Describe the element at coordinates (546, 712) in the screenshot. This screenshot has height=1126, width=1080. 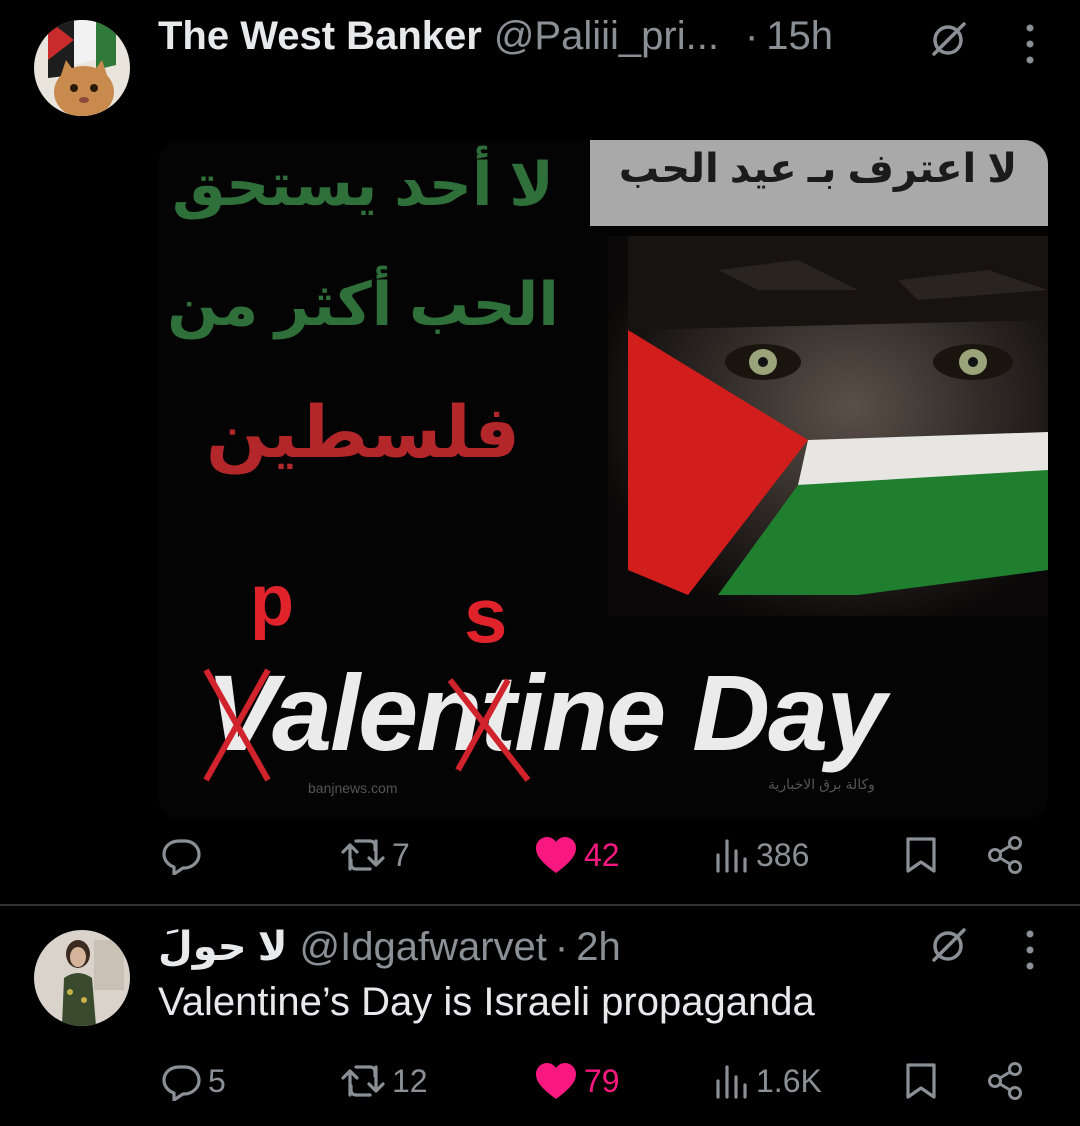
I see `valentine-day-text: Valentine Day` at that location.